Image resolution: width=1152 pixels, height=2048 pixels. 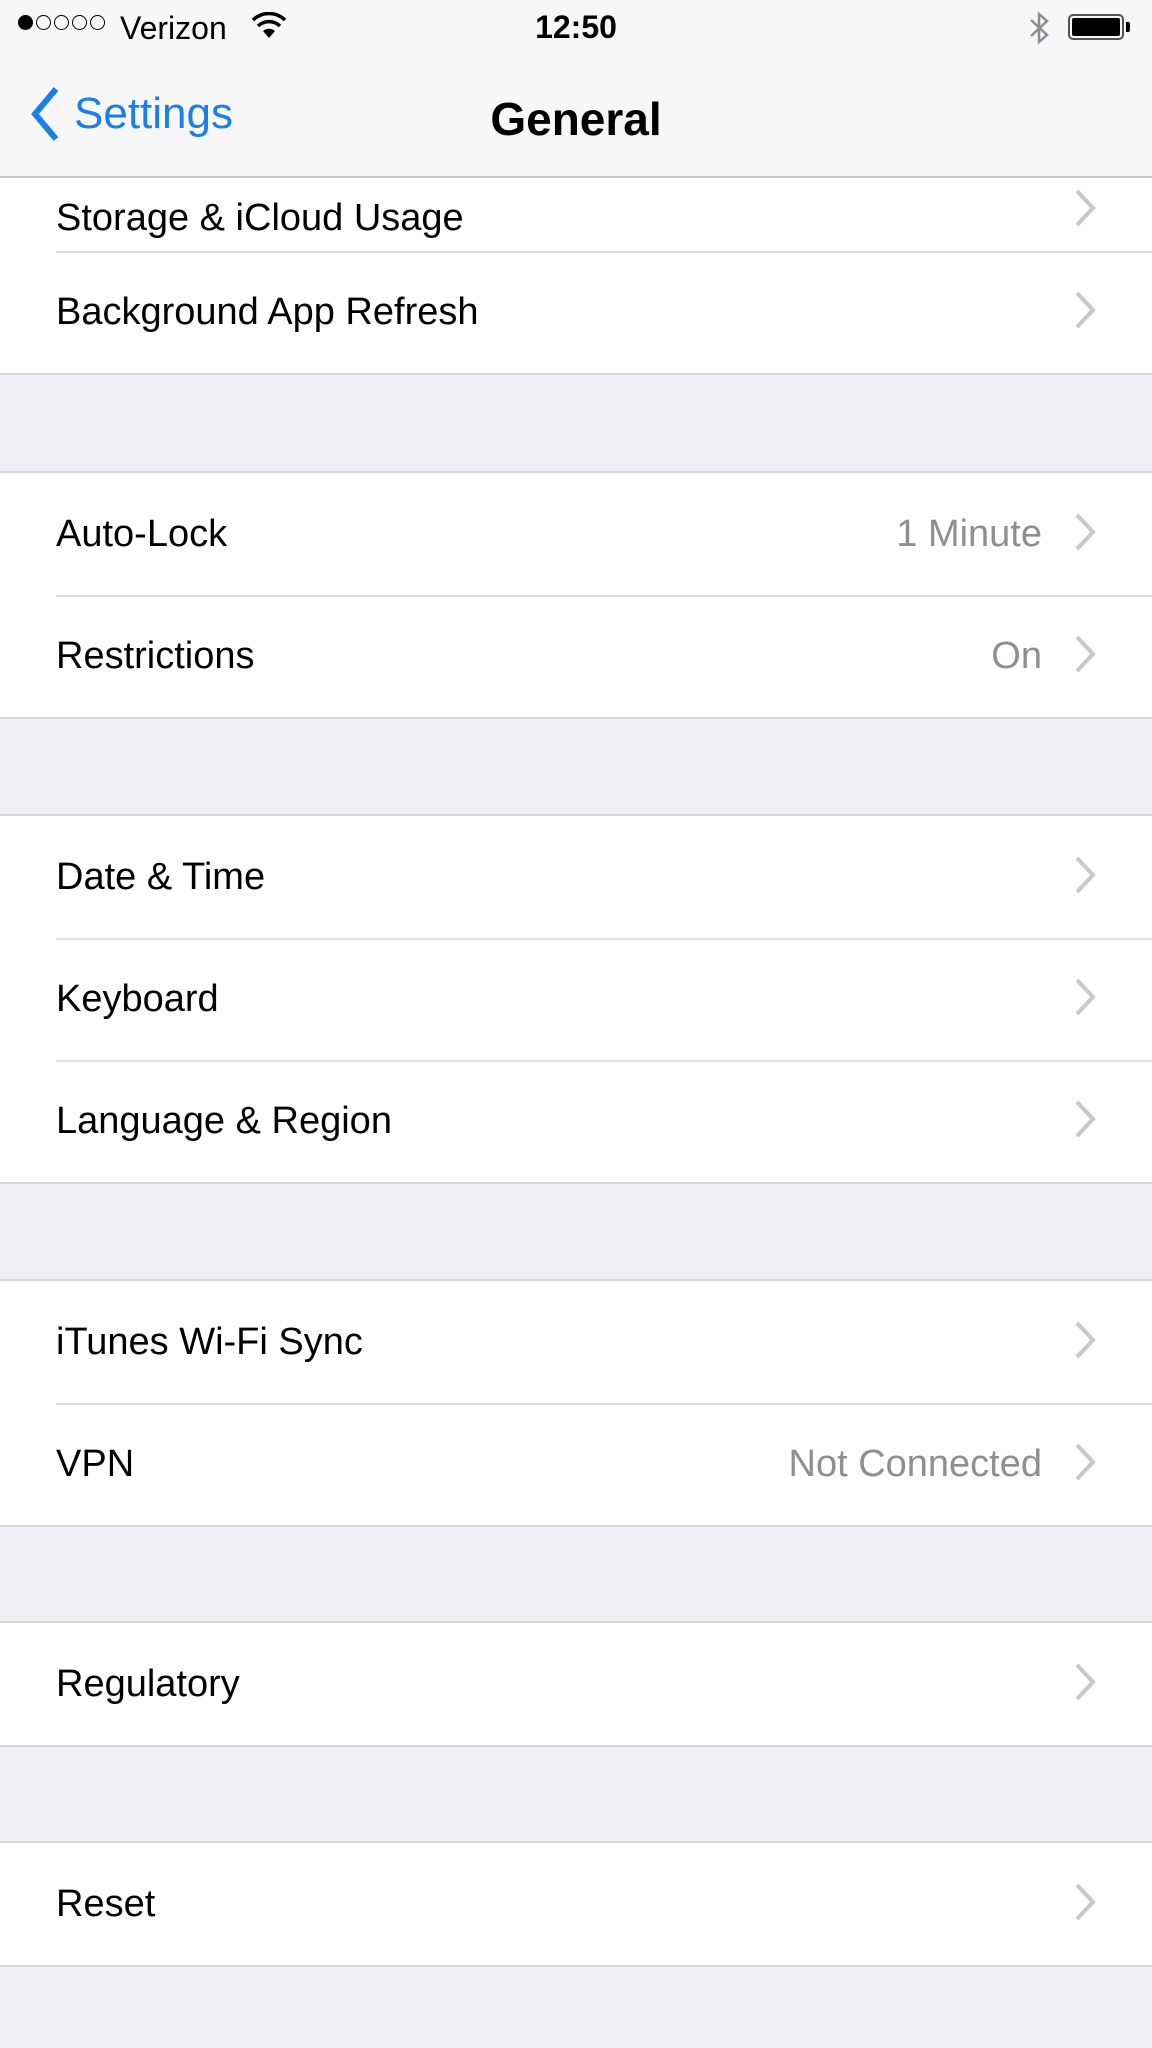 I want to click on row-label: Keyboard, so click(x=137, y=998).